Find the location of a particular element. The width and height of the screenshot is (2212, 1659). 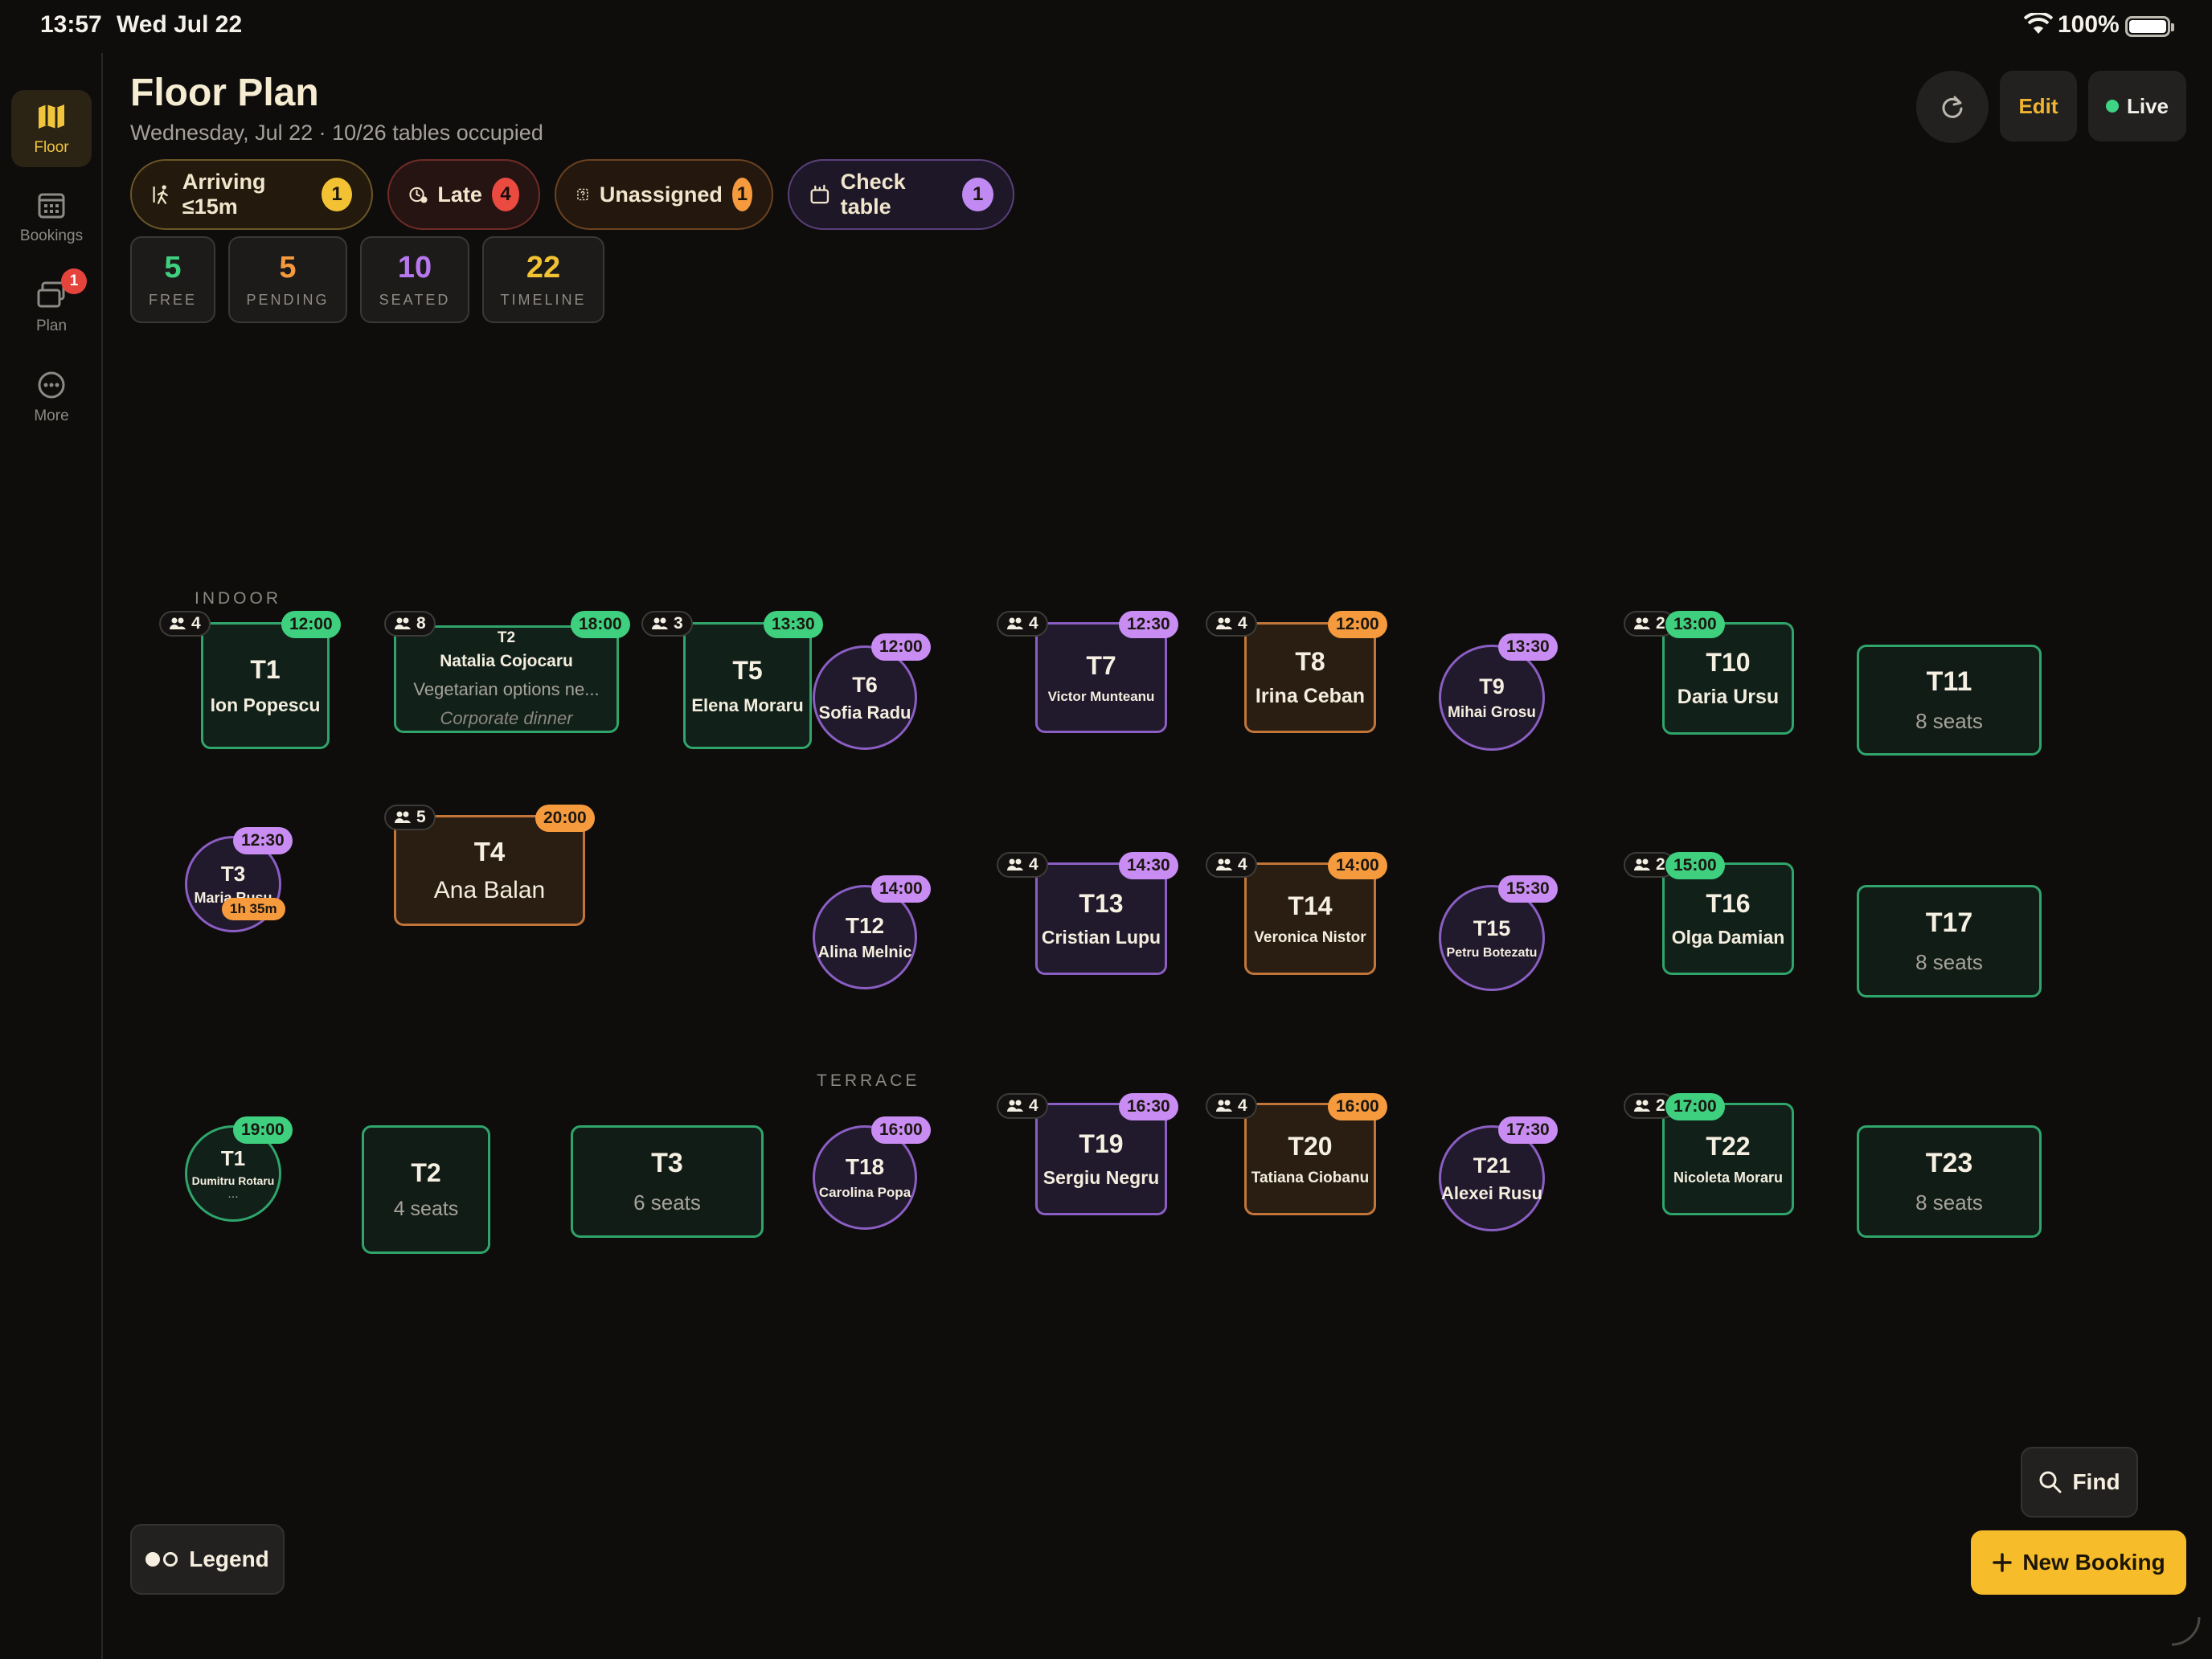

filter-label: Check table is located at coordinates (873, 194).